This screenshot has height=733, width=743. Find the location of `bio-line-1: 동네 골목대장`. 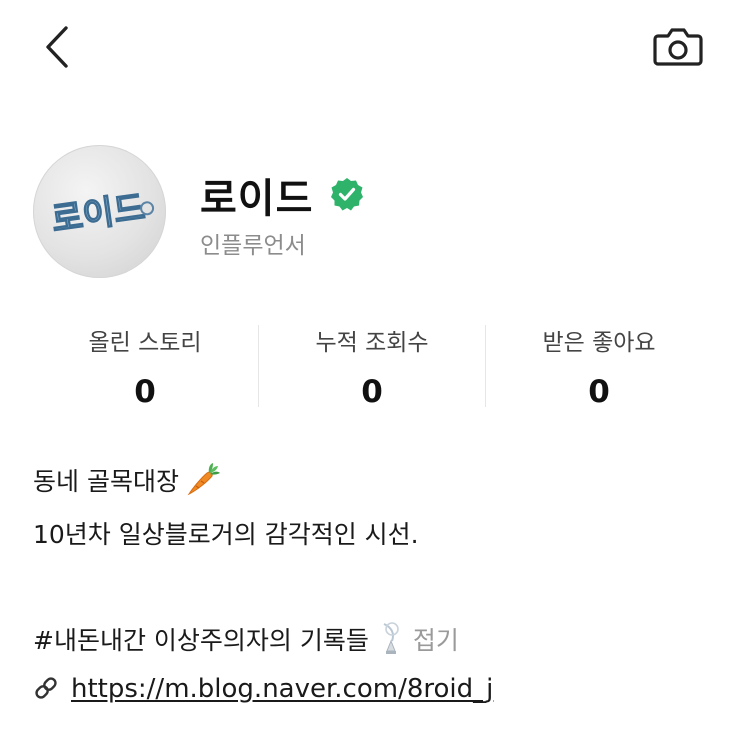

bio-line-1: 동네 골목대장 is located at coordinates (373, 481).